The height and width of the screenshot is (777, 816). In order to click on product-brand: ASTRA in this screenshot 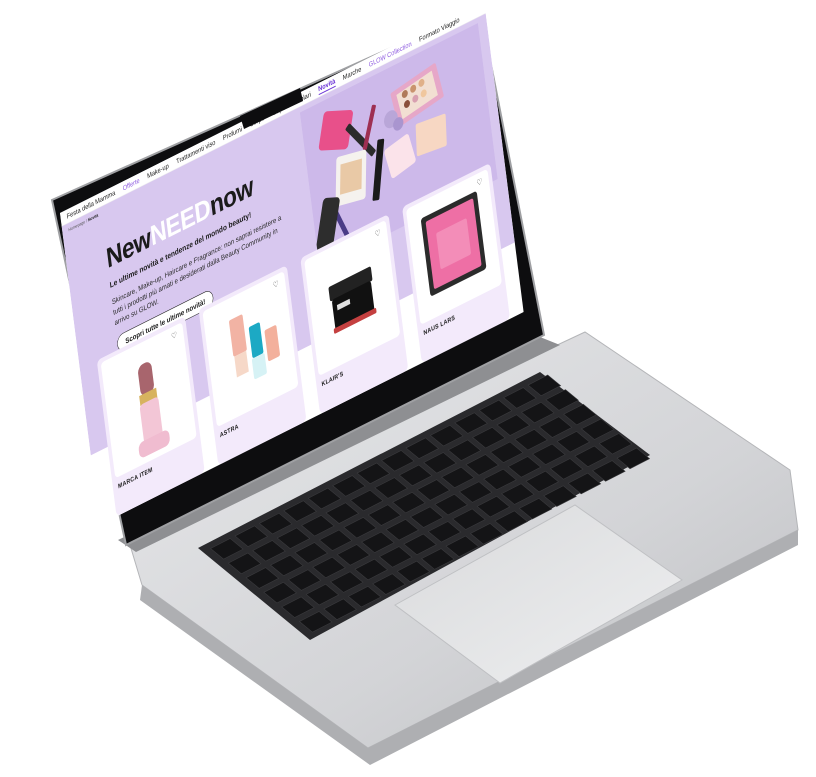, I will do `click(229, 430)`.